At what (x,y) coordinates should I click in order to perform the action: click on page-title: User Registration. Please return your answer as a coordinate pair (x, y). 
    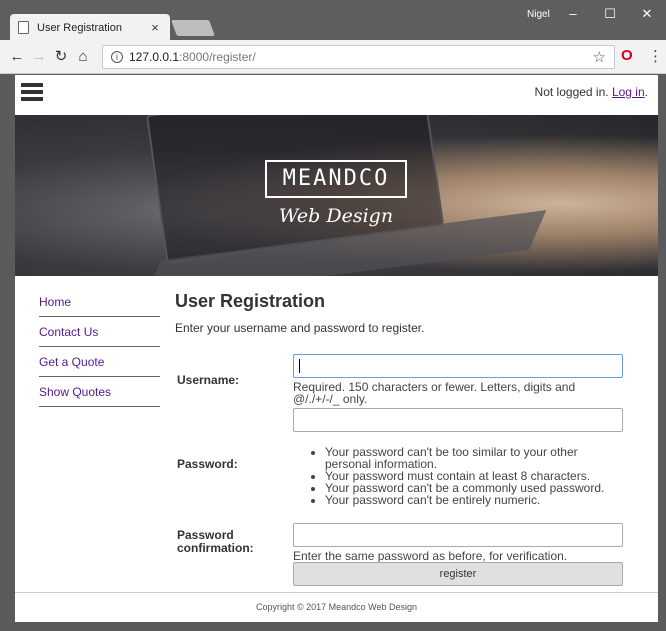
    Looking at the image, I should click on (250, 301).